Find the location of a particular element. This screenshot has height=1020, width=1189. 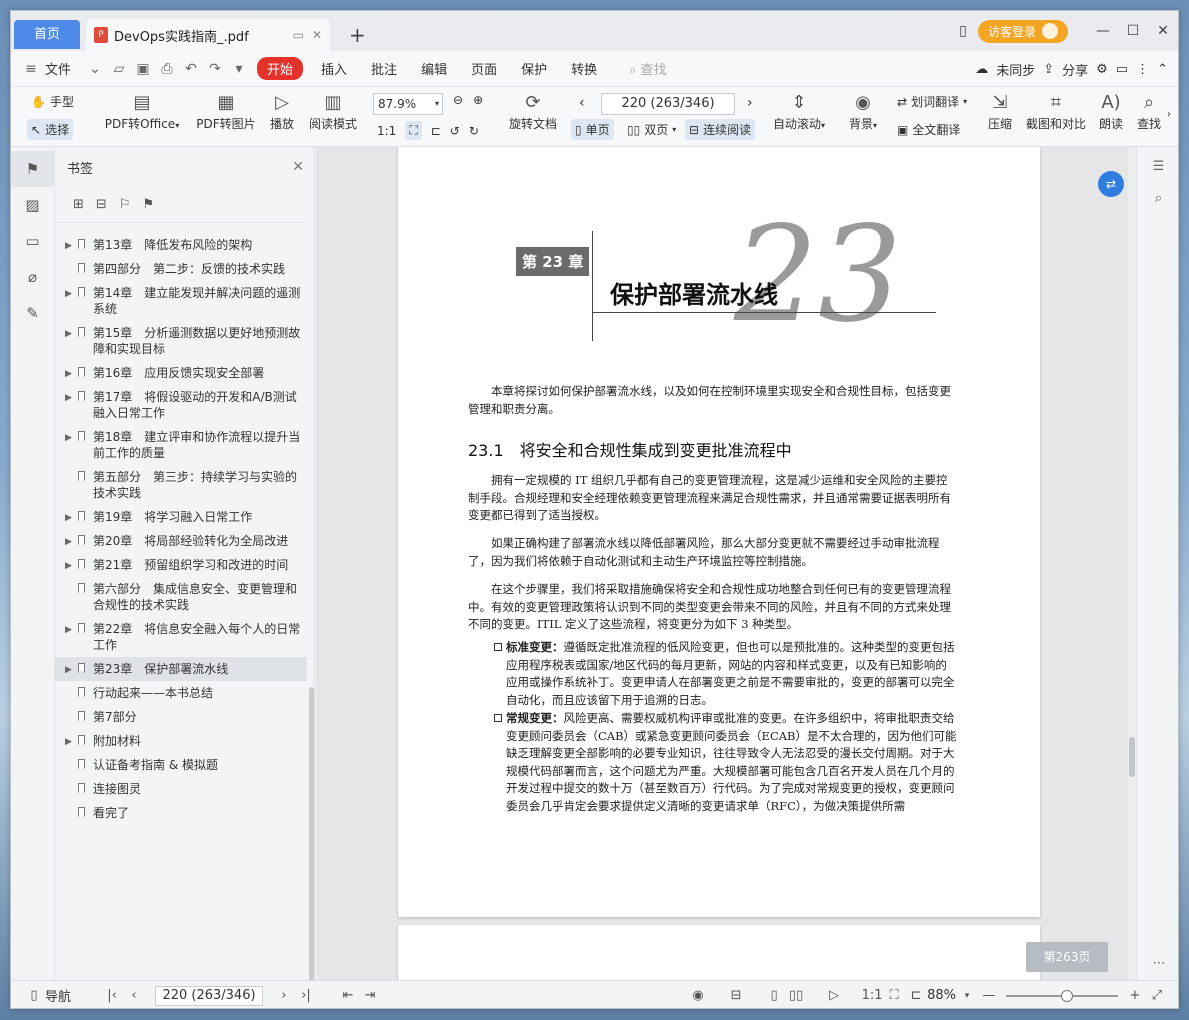

share-icon: ⇪ is located at coordinates (1048, 69).